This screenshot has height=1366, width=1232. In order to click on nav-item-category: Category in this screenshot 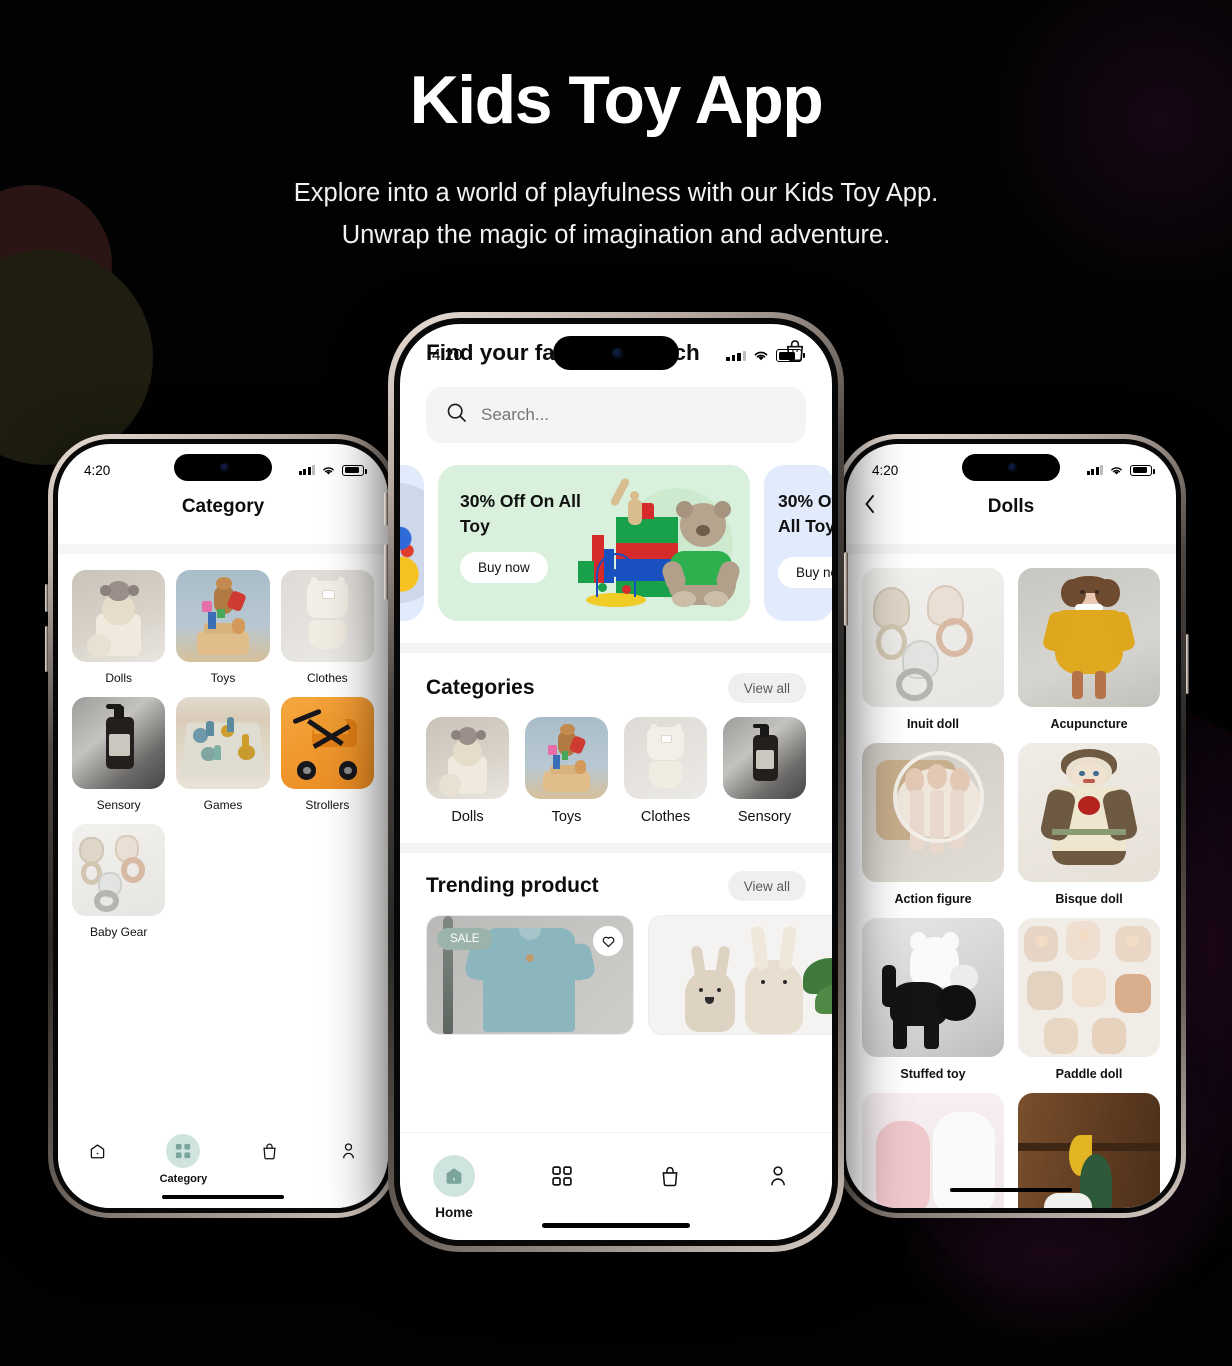, I will do `click(183, 1159)`.